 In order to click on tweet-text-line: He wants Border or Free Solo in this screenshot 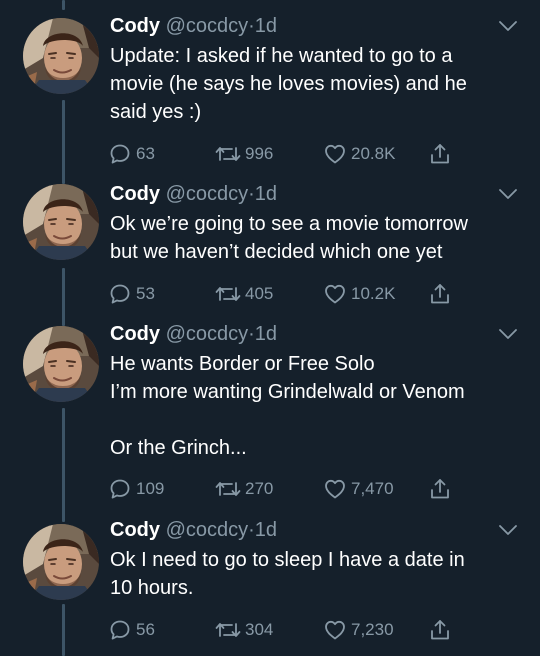, I will do `click(242, 364)`.